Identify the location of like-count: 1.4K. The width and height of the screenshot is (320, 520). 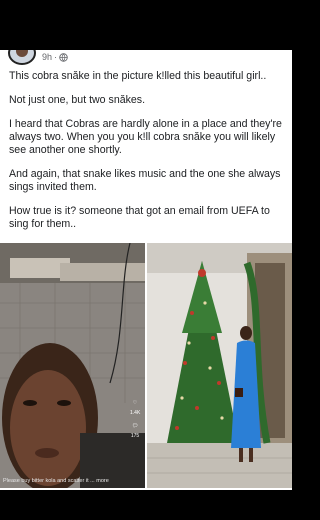
(135, 413).